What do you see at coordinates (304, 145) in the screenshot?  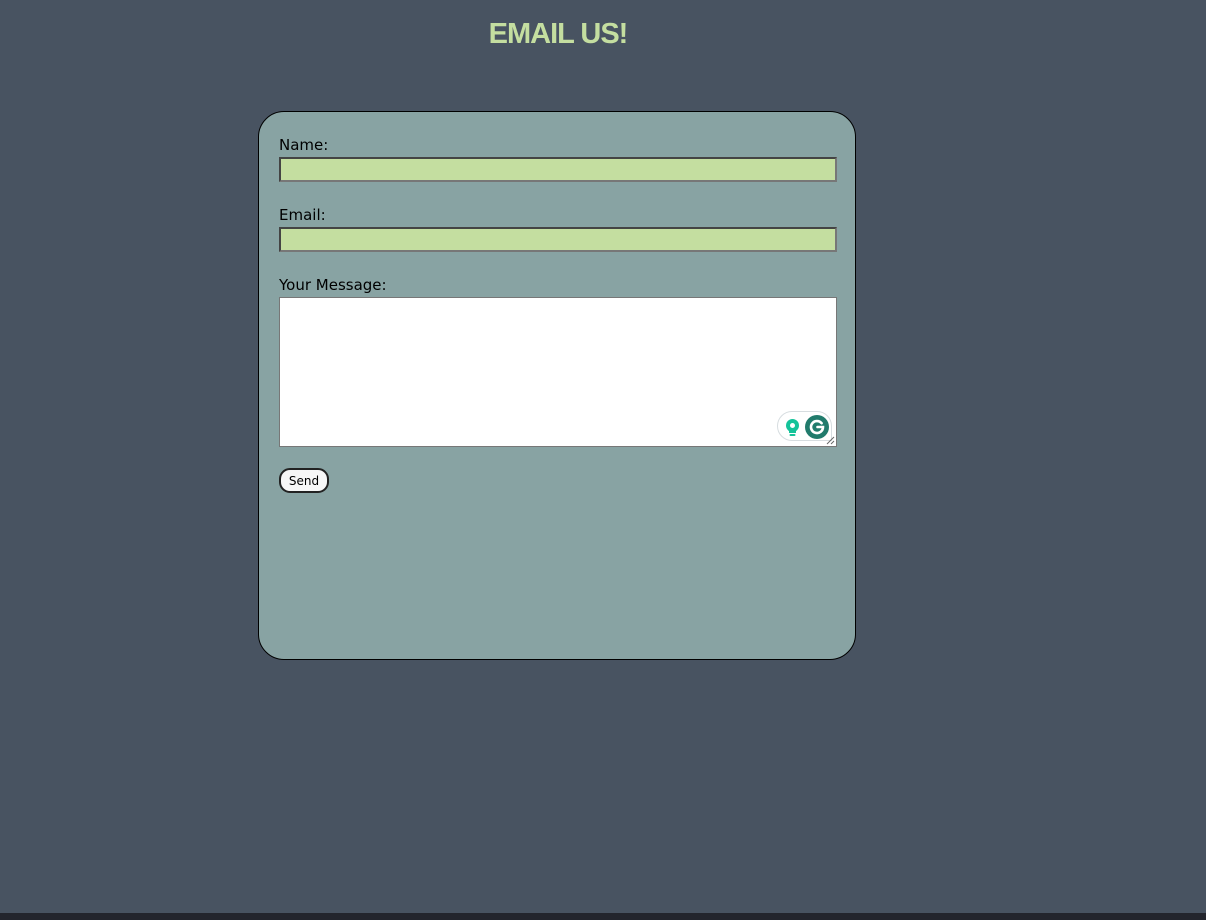 I see `name-label: Name:` at bounding box center [304, 145].